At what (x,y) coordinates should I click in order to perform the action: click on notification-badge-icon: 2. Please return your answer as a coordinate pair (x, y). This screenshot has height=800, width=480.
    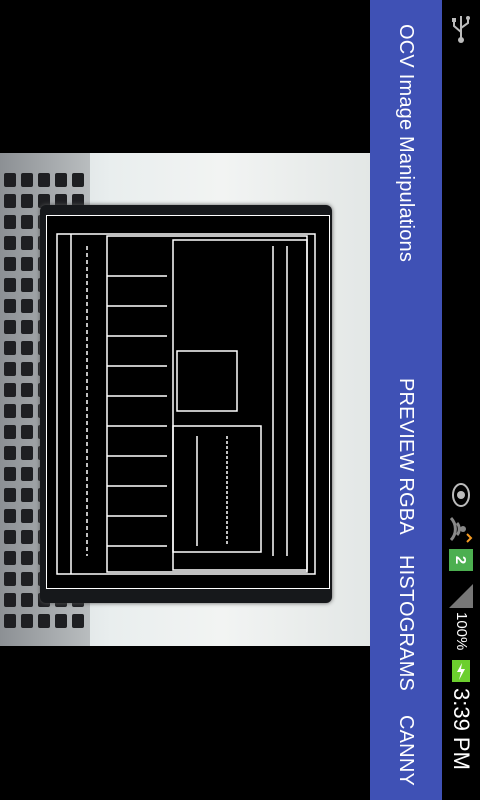
    Looking at the image, I should click on (461, 560).